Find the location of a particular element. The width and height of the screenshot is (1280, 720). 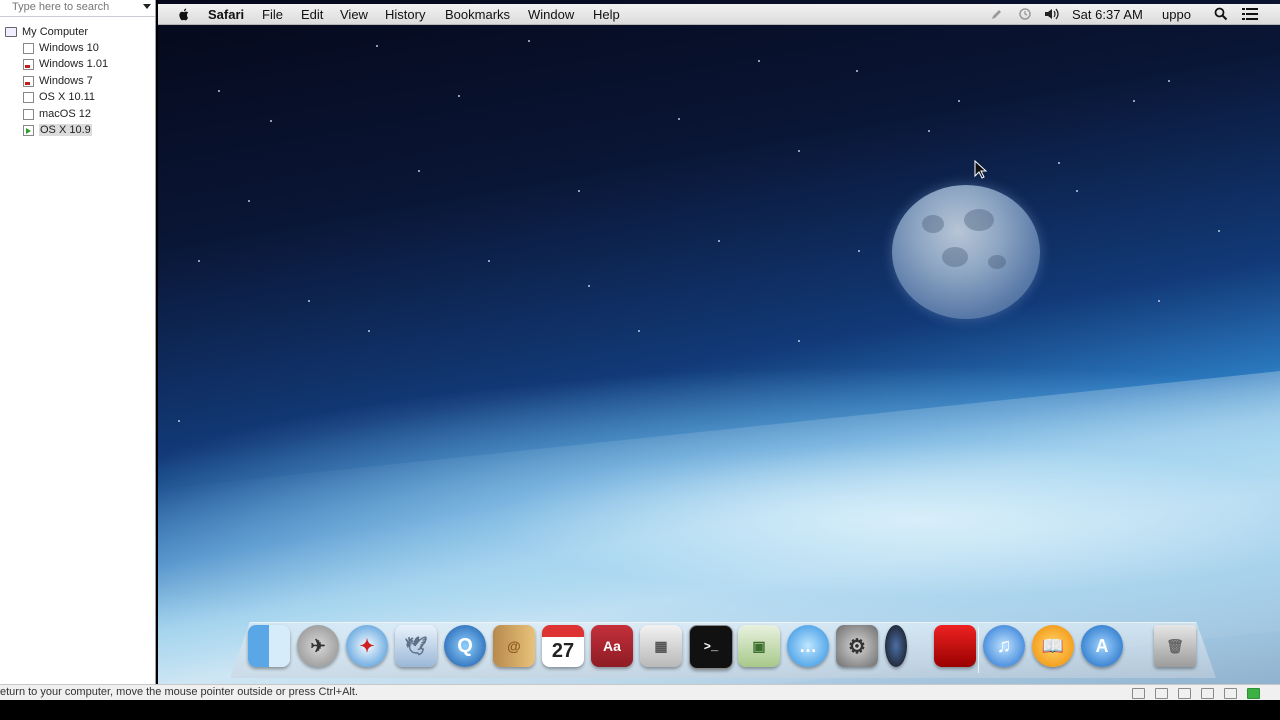

library-search is located at coordinates (77, 8).